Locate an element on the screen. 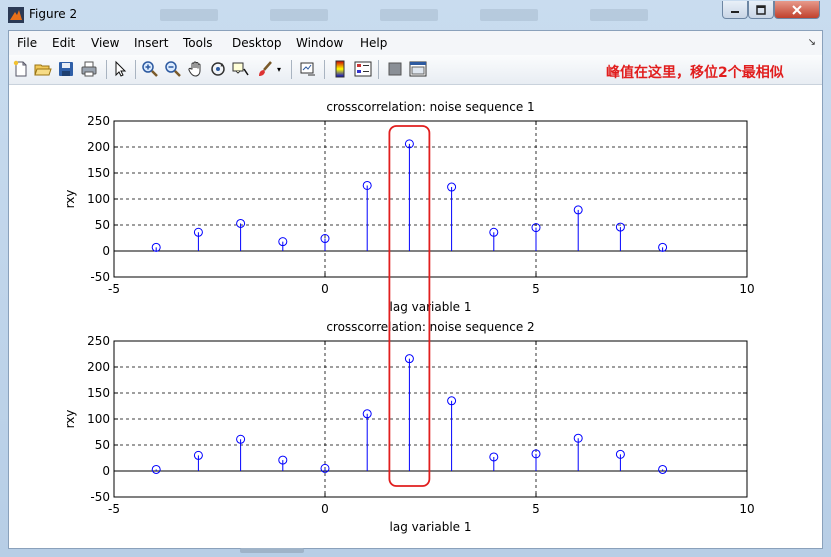  maximize-button is located at coordinates (761, 10).